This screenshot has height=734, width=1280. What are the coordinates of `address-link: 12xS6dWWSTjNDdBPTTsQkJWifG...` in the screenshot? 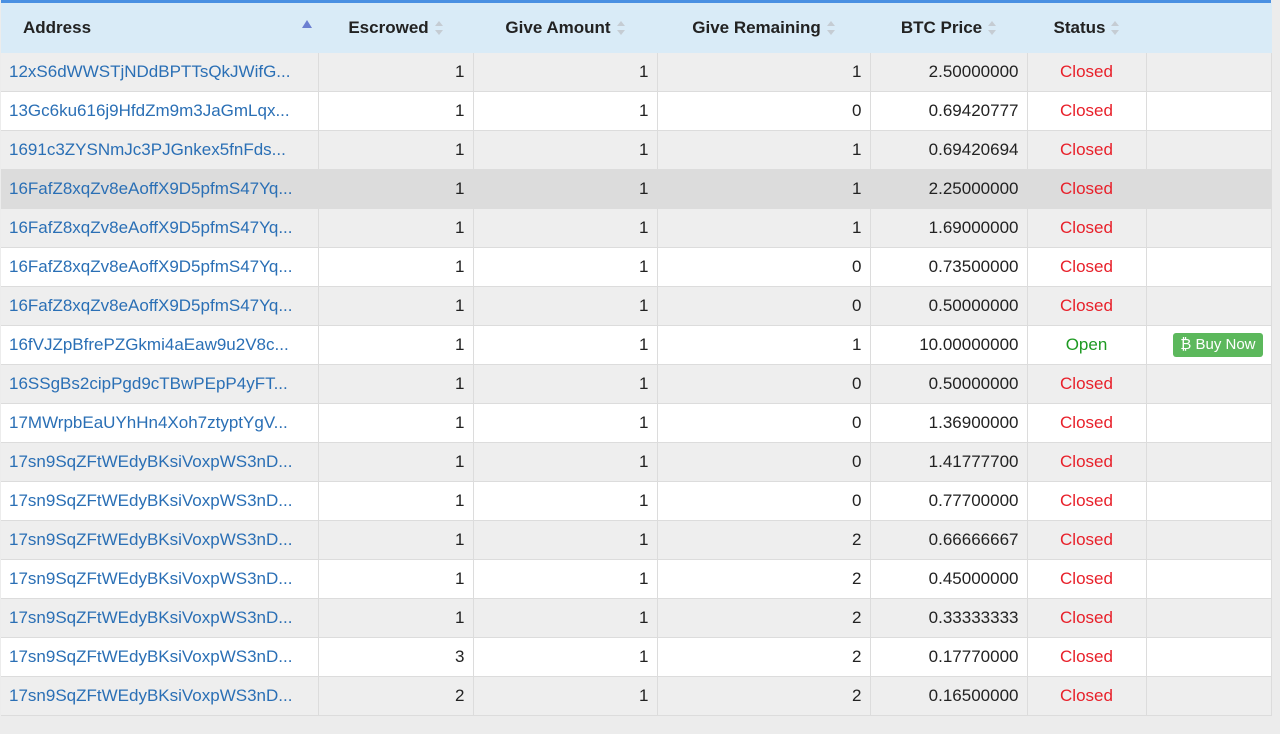 It's located at (160, 72).